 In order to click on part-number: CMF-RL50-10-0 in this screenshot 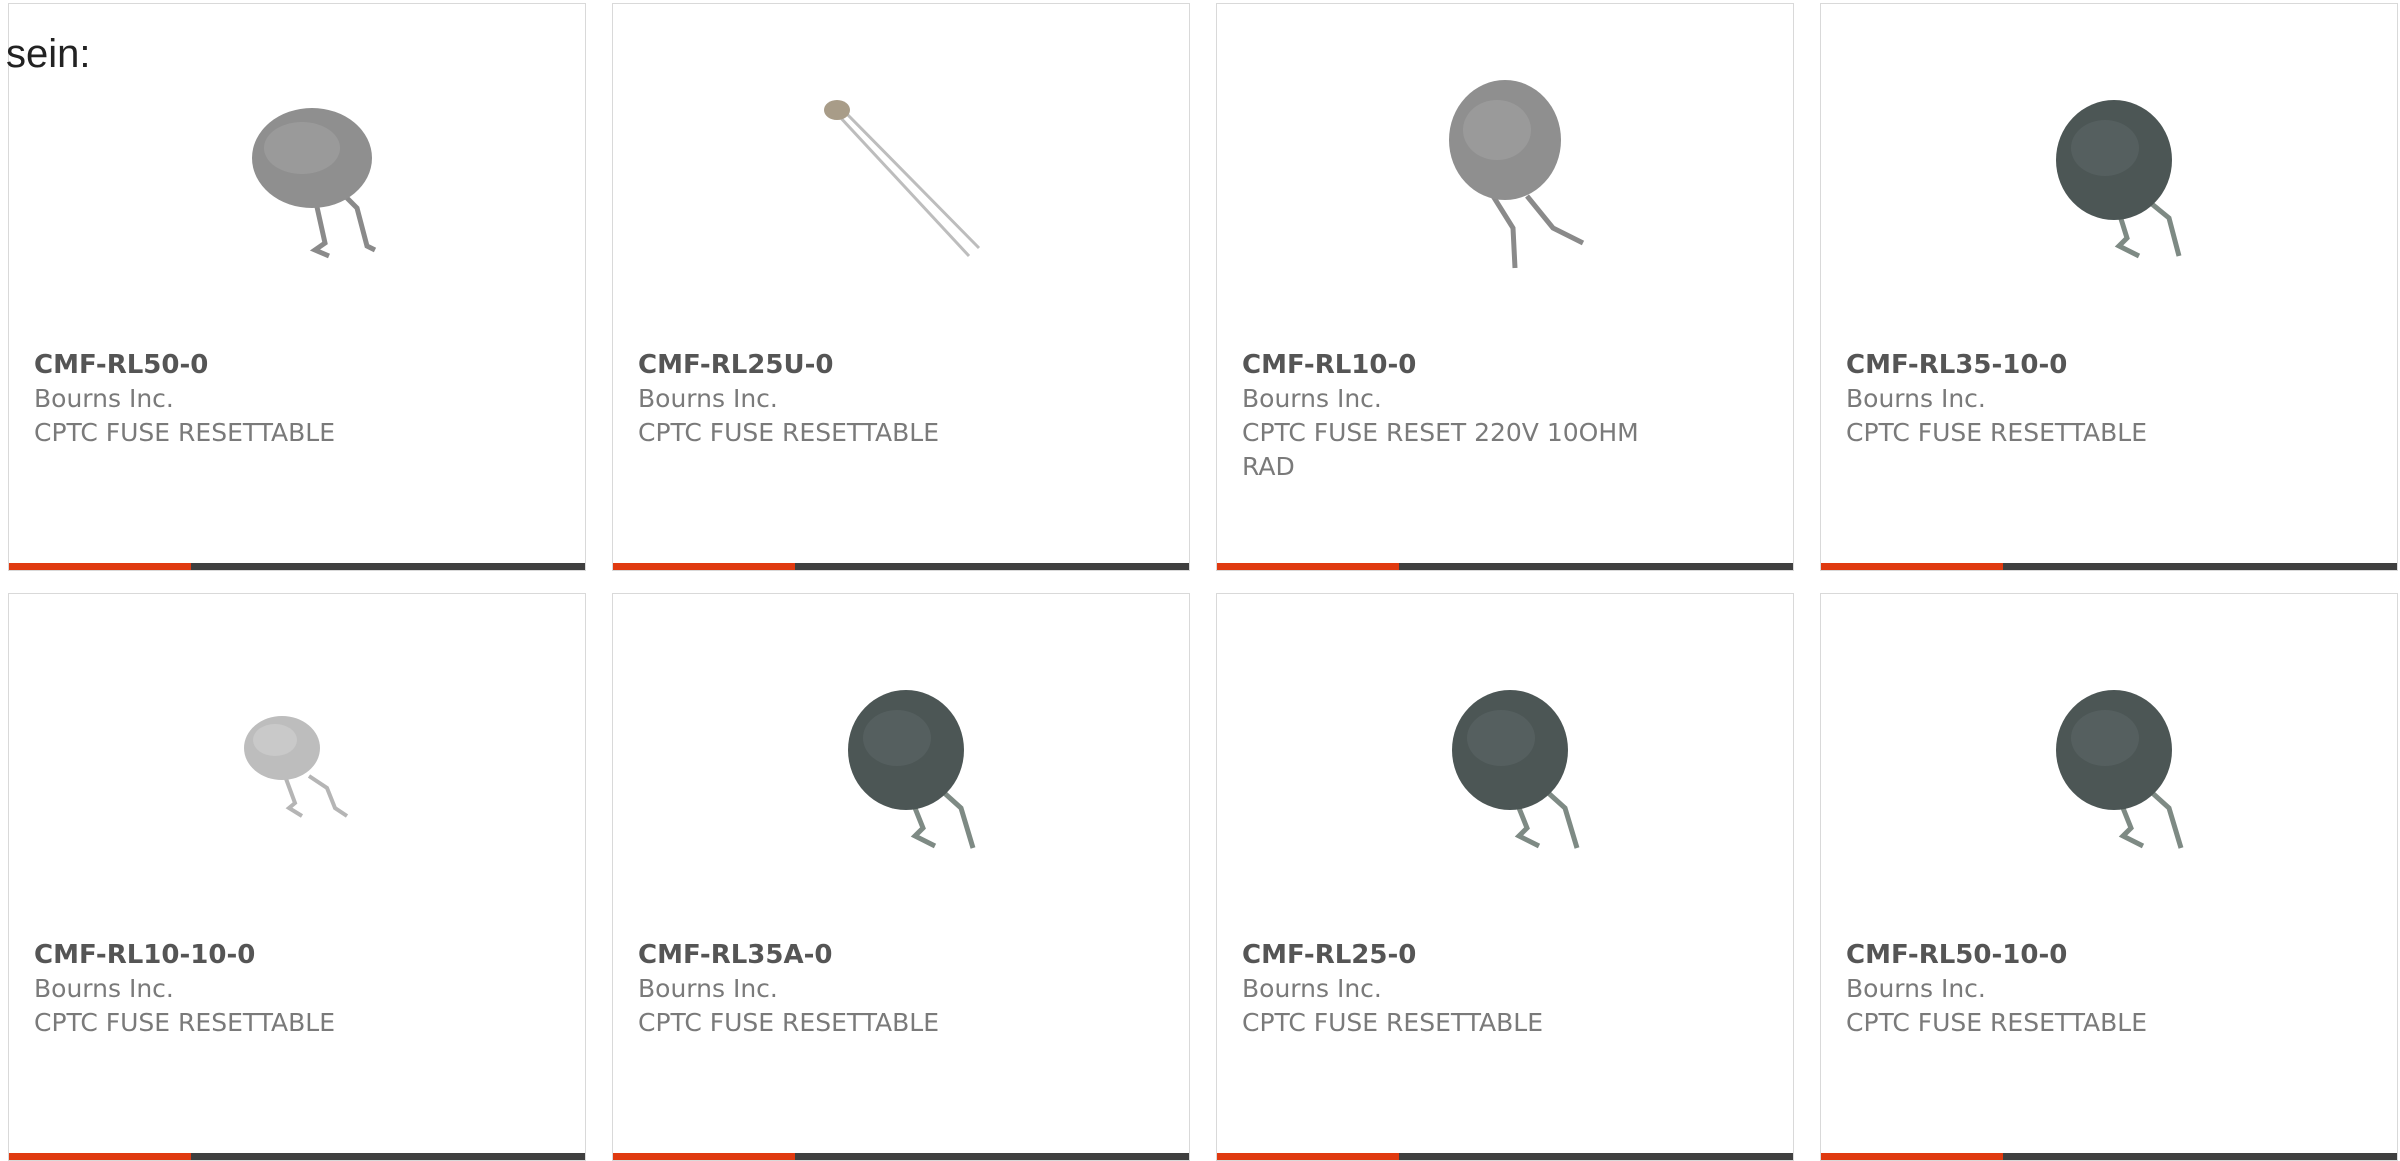, I will do `click(2046, 955)`.